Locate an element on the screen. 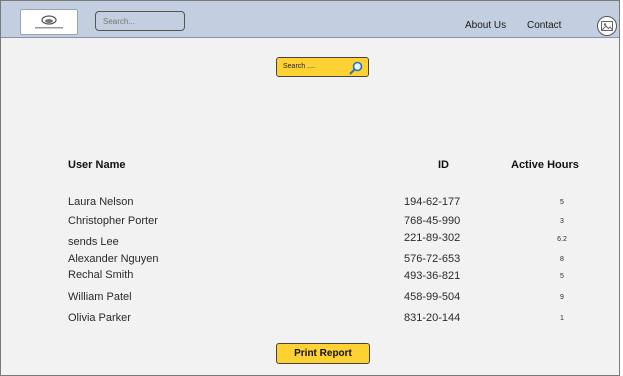 The image size is (623, 376). table-cell-active-hours: 1 is located at coordinates (562, 318).